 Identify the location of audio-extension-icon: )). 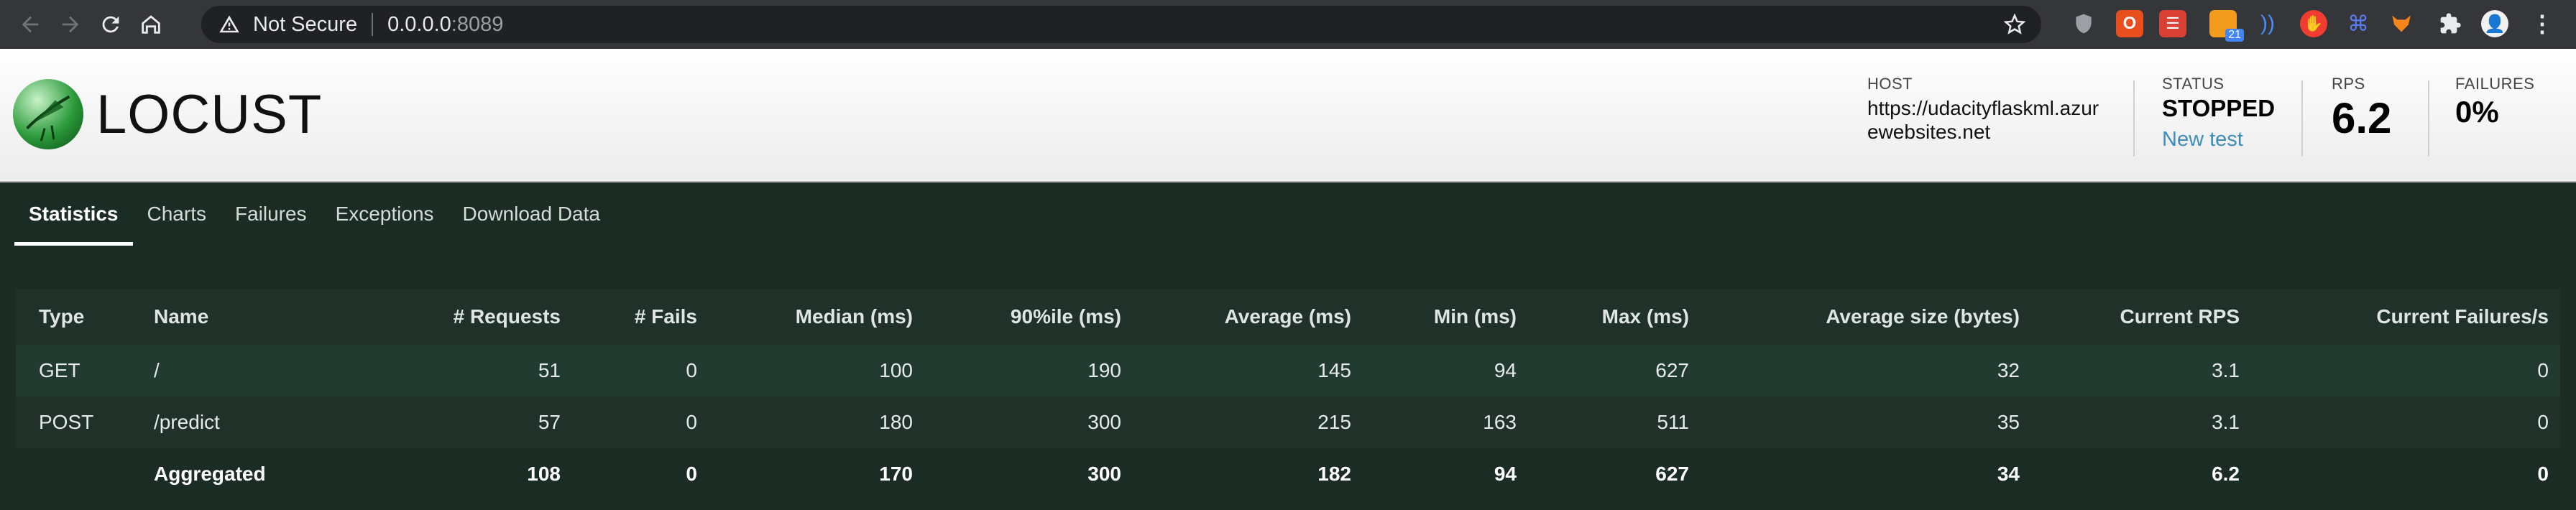
(2267, 23).